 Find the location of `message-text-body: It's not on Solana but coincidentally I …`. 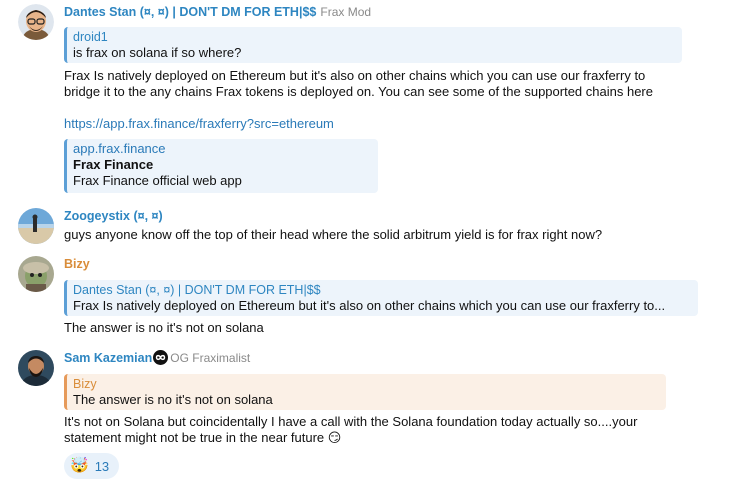

message-text-body: It's not on Solana but coincidentally I … is located at coordinates (351, 429).